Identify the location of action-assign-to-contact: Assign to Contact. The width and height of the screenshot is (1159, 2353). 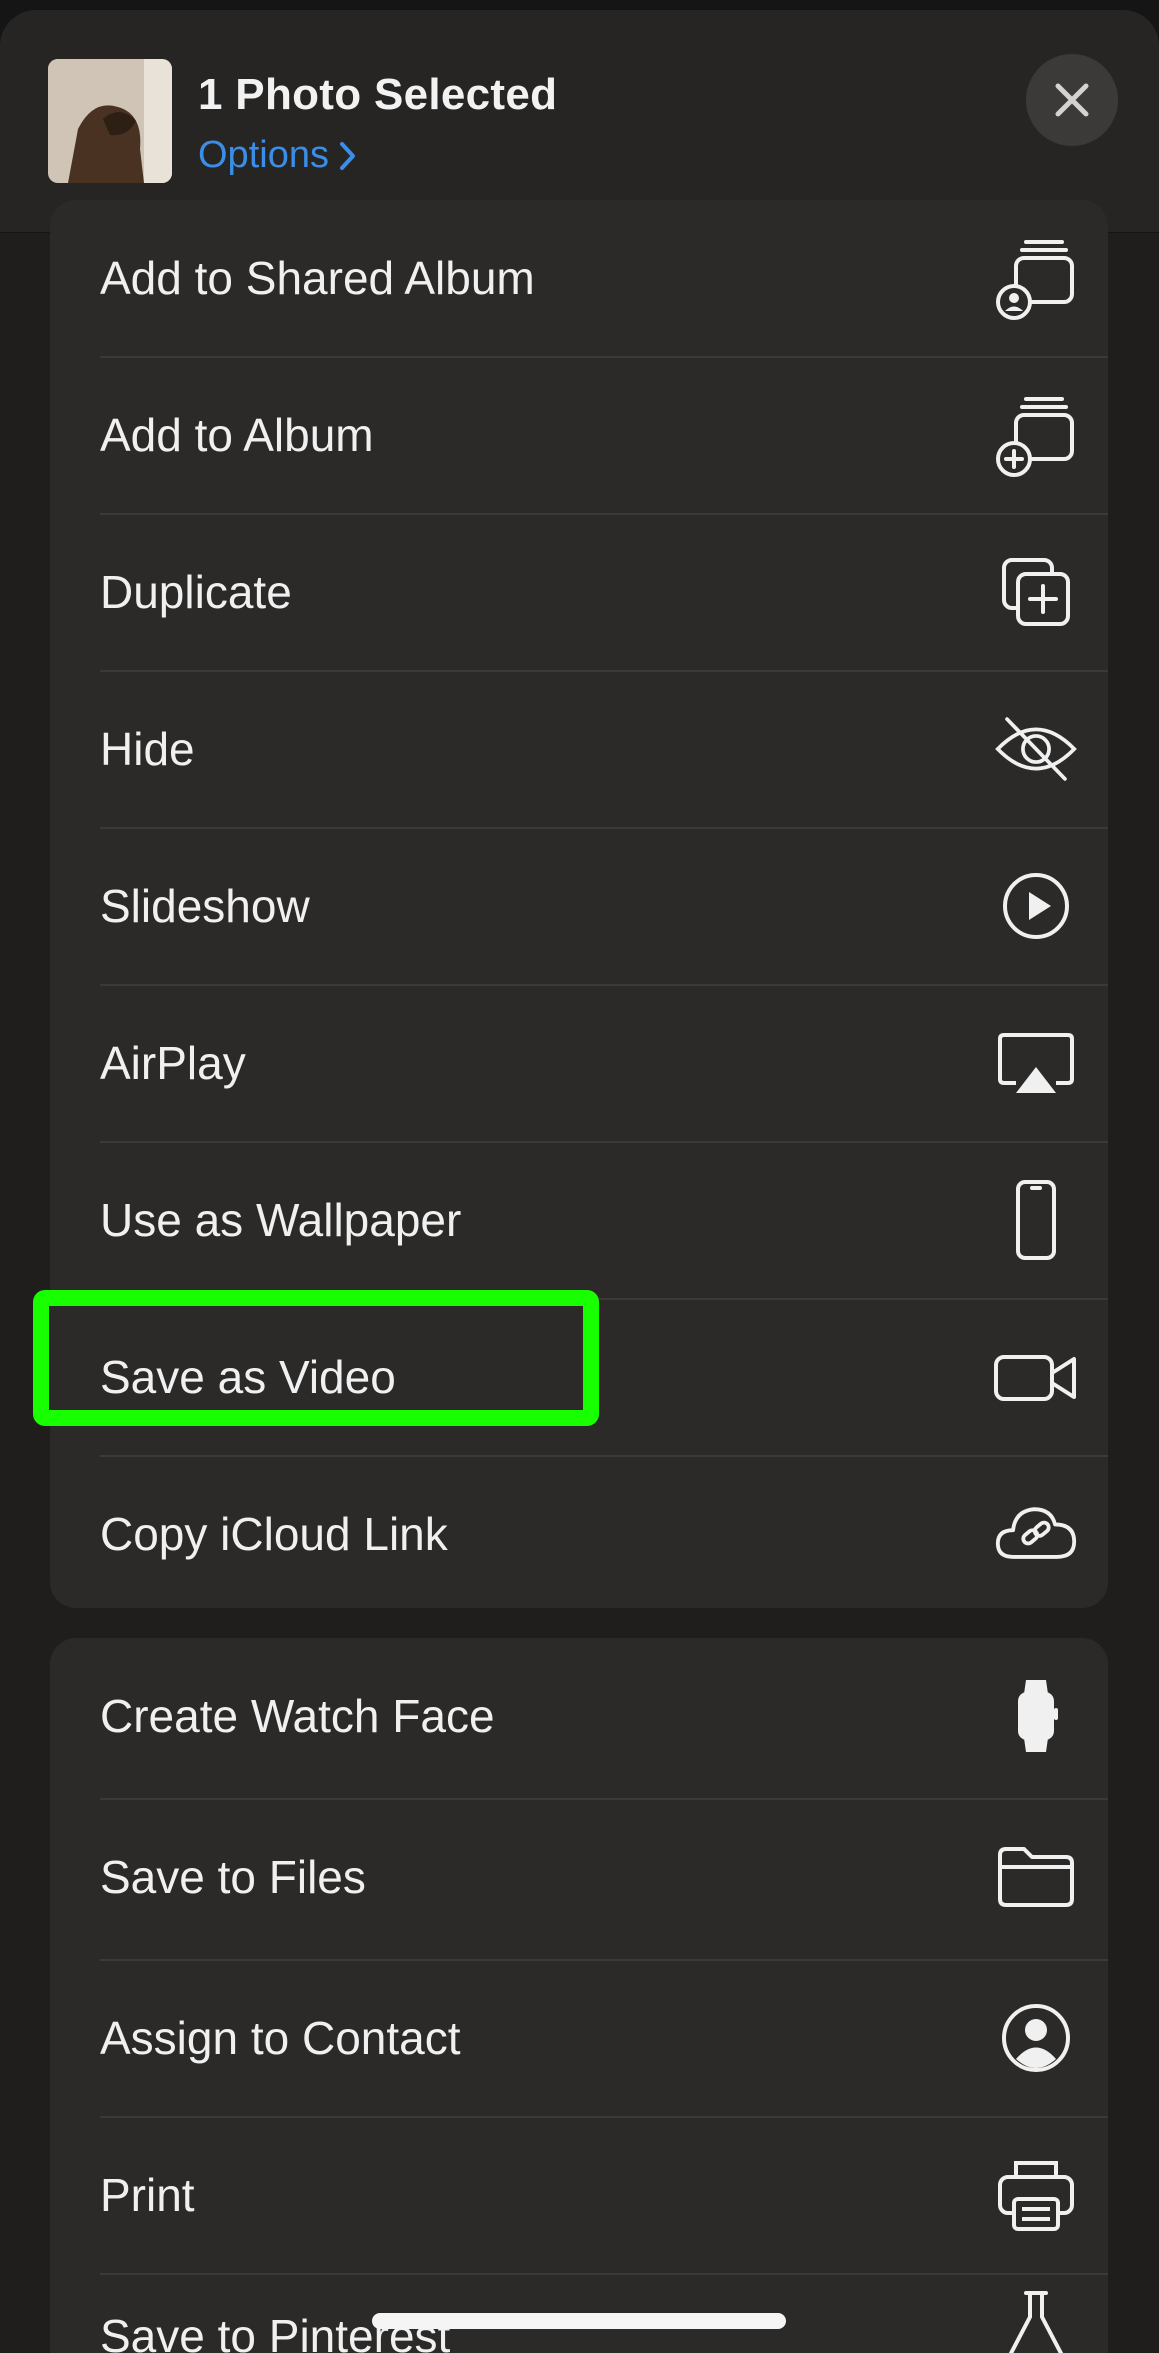
(579, 2038).